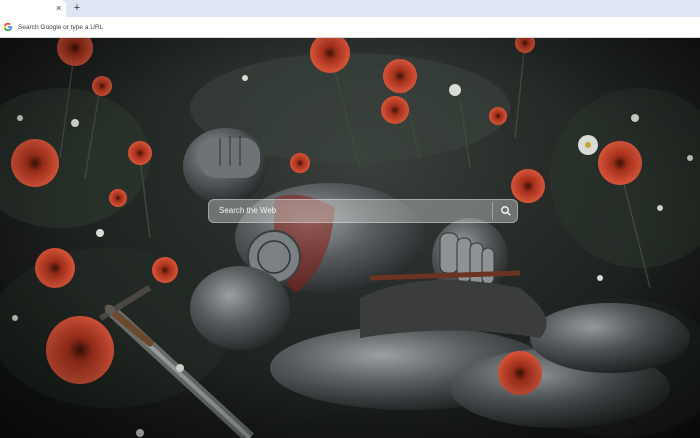 This screenshot has width=700, height=438. Describe the element at coordinates (58, 8) in the screenshot. I see `close-icon: ×` at that location.